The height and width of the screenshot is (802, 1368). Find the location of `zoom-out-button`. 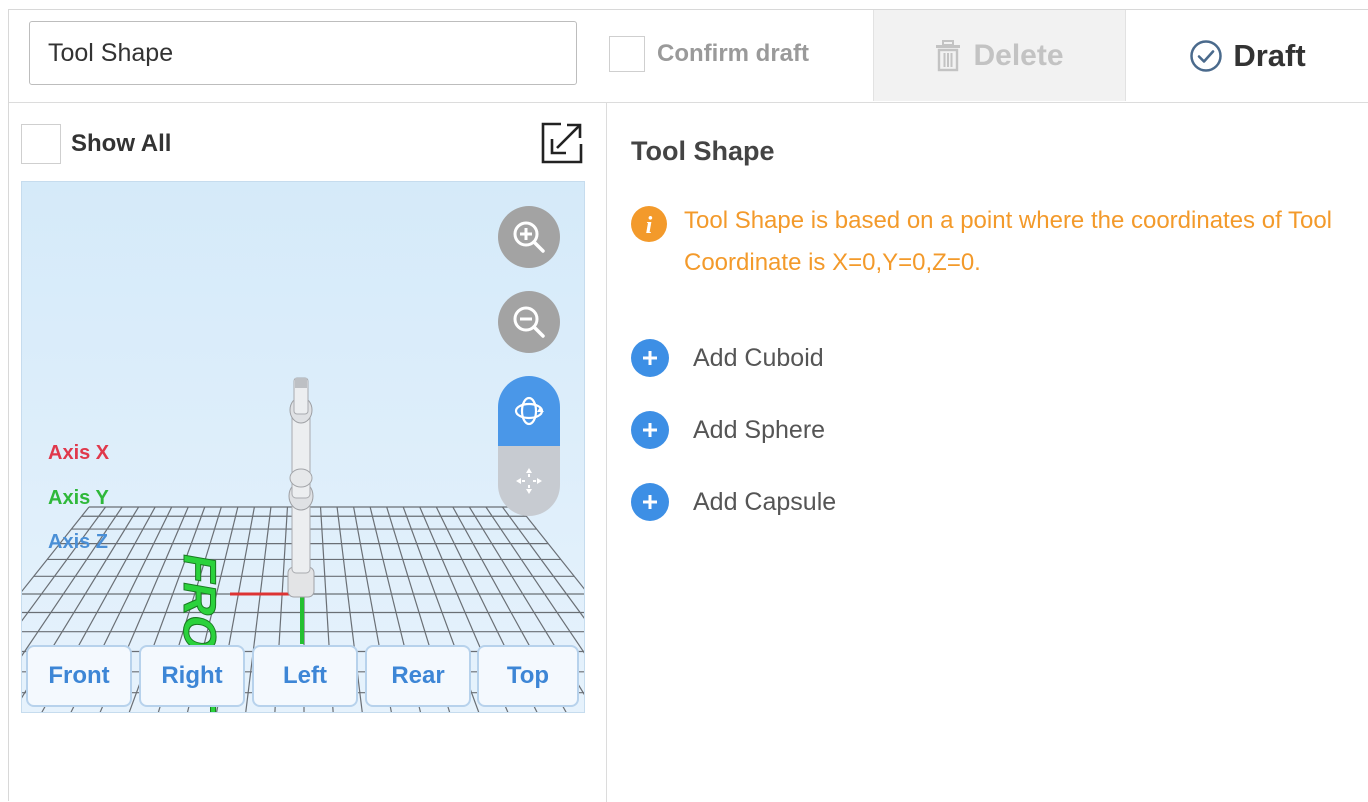

zoom-out-button is located at coordinates (529, 322).